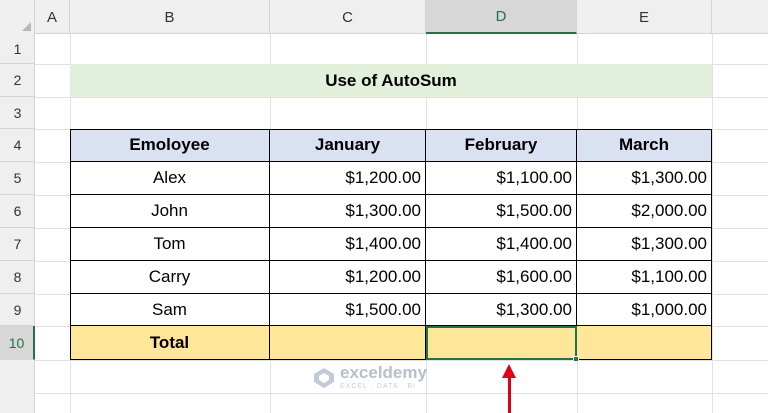  What do you see at coordinates (391, 80) in the screenshot?
I see `sheet-title: Use of AutoSum` at bounding box center [391, 80].